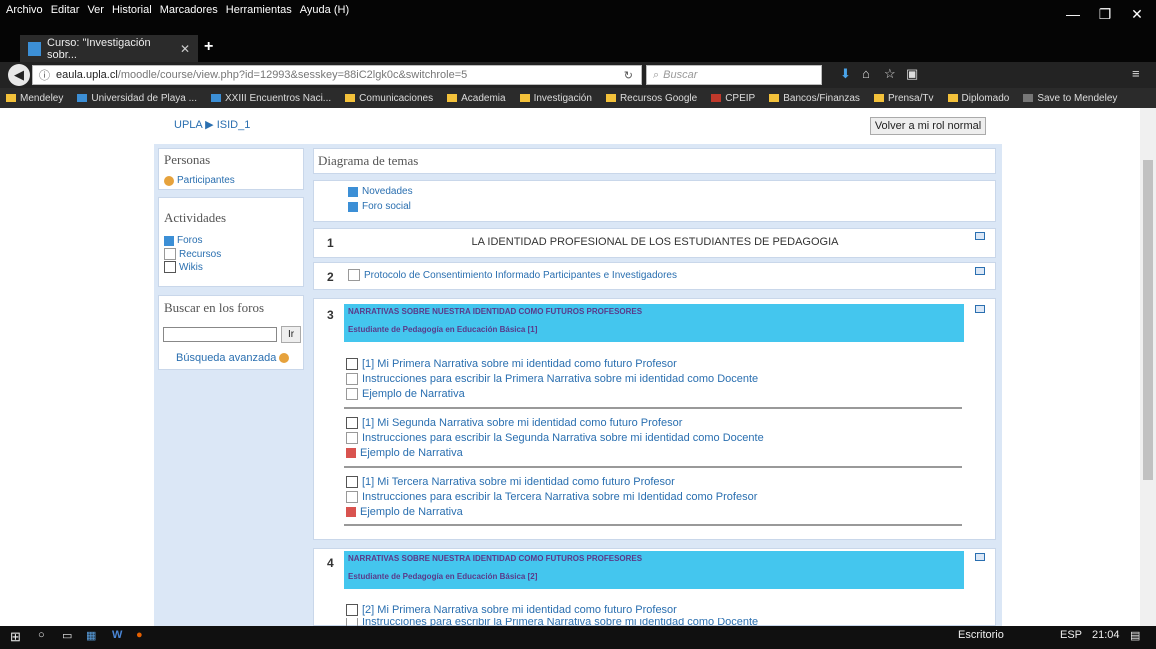 The width and height of the screenshot is (1156, 649). Describe the element at coordinates (1073, 14) in the screenshot. I see `minimize-button: —` at that location.